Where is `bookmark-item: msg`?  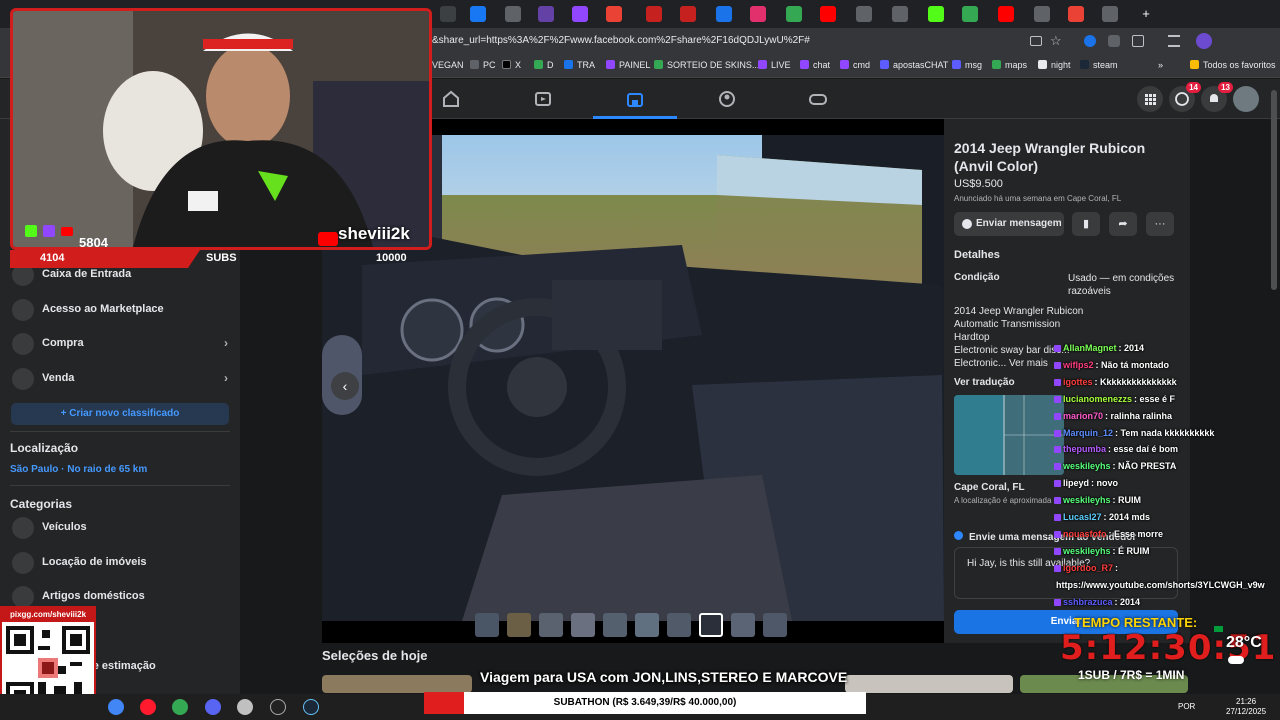
bookmark-item: msg is located at coordinates (967, 65).